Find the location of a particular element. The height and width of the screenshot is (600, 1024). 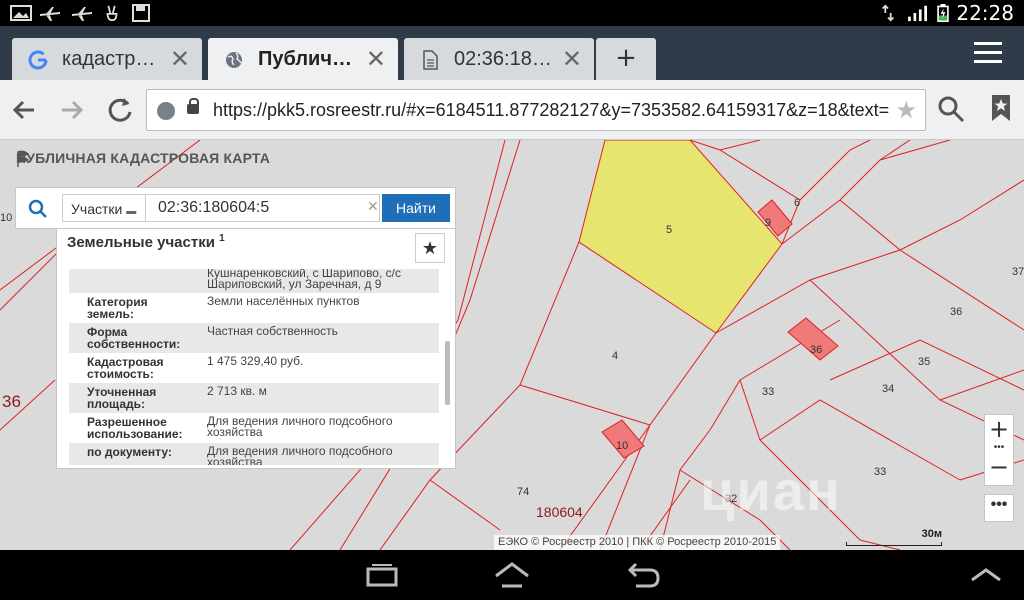

row-value: 2 713 кв. м is located at coordinates (237, 391).